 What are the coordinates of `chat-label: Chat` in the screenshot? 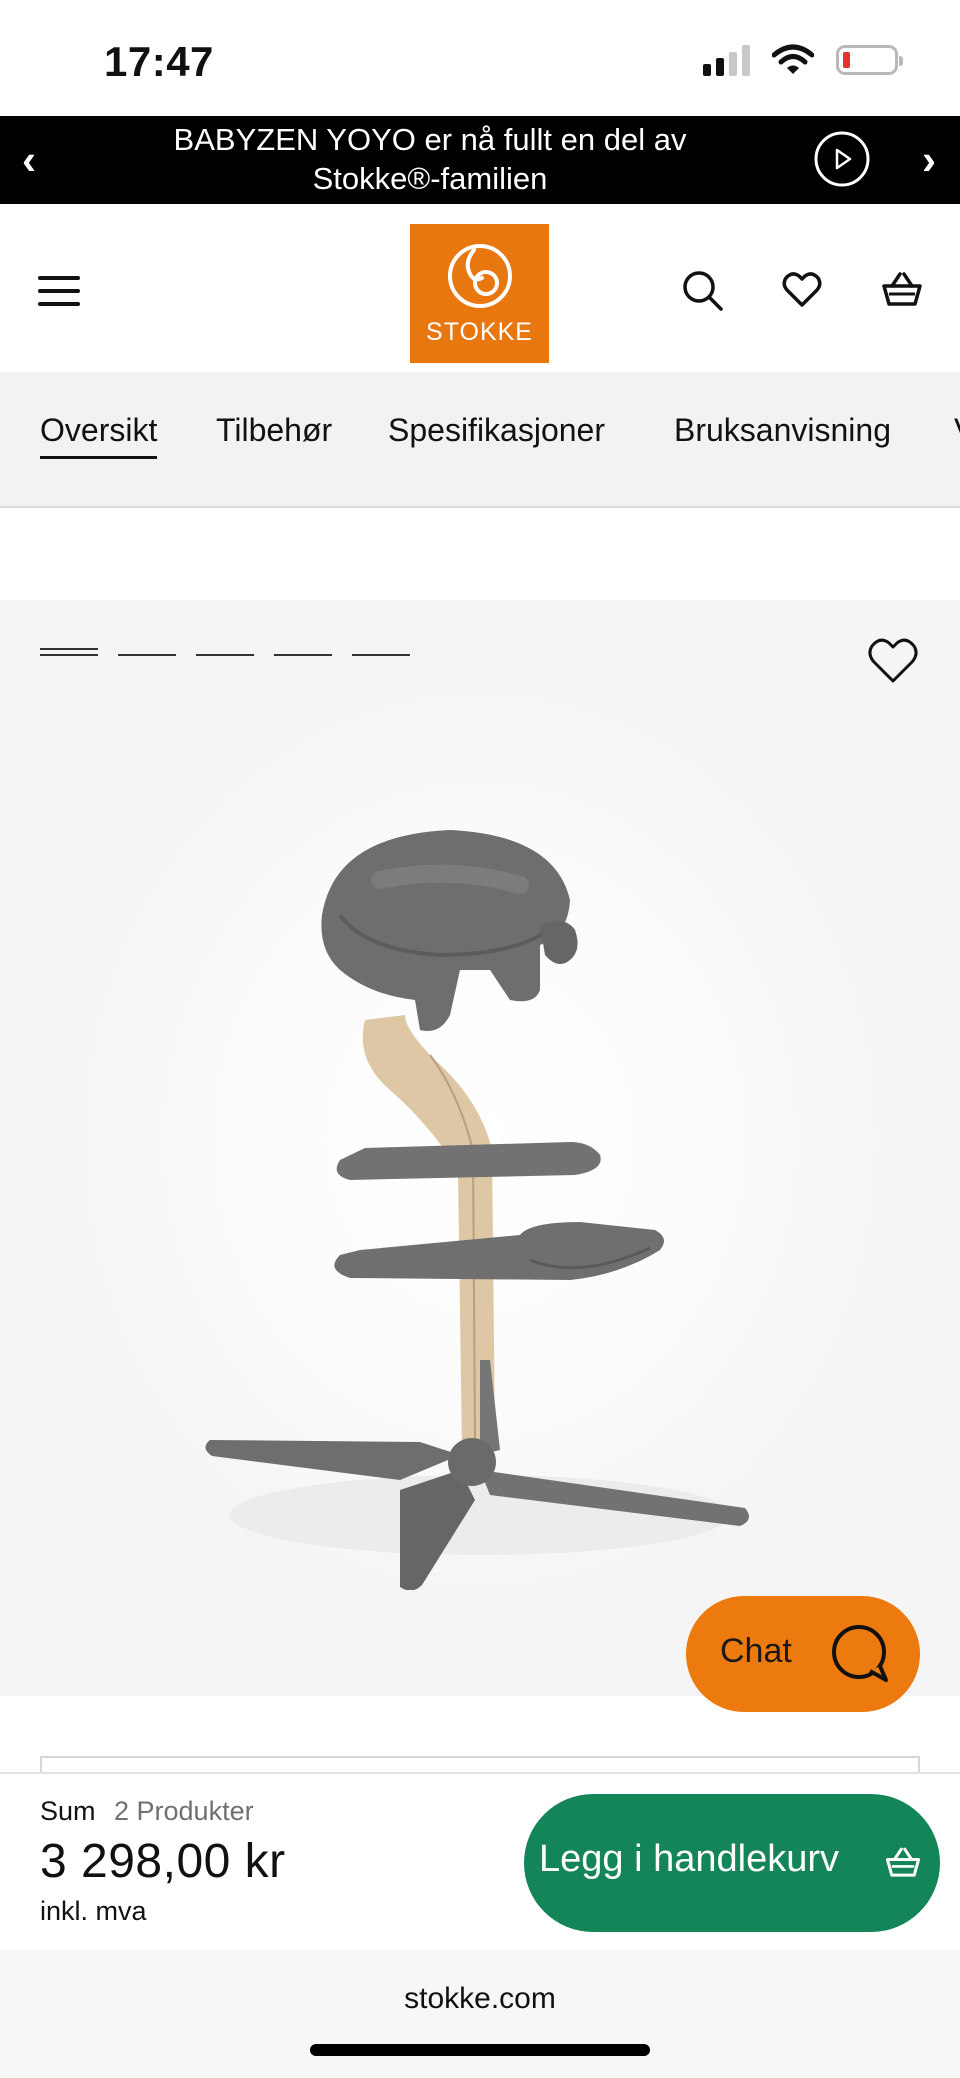 It's located at (756, 1651).